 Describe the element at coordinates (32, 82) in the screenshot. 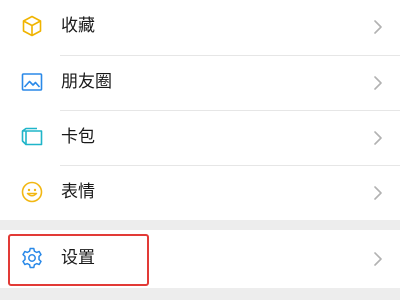

I see `moments-photo-icon` at that location.